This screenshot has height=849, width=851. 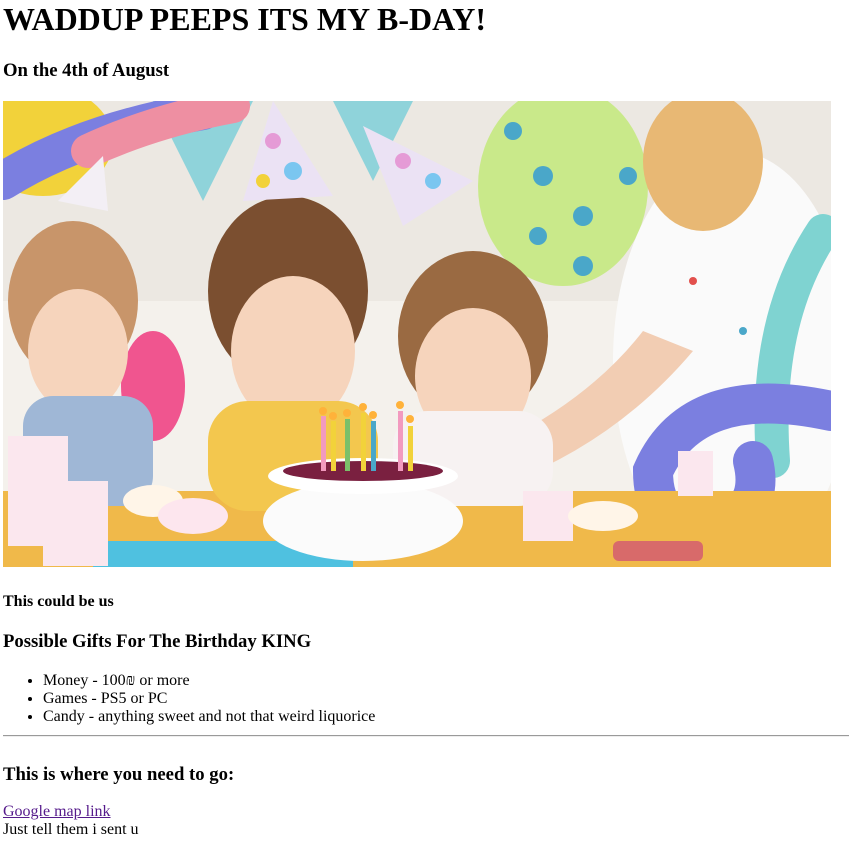 I want to click on google-map-link: Google map link, so click(x=57, y=812).